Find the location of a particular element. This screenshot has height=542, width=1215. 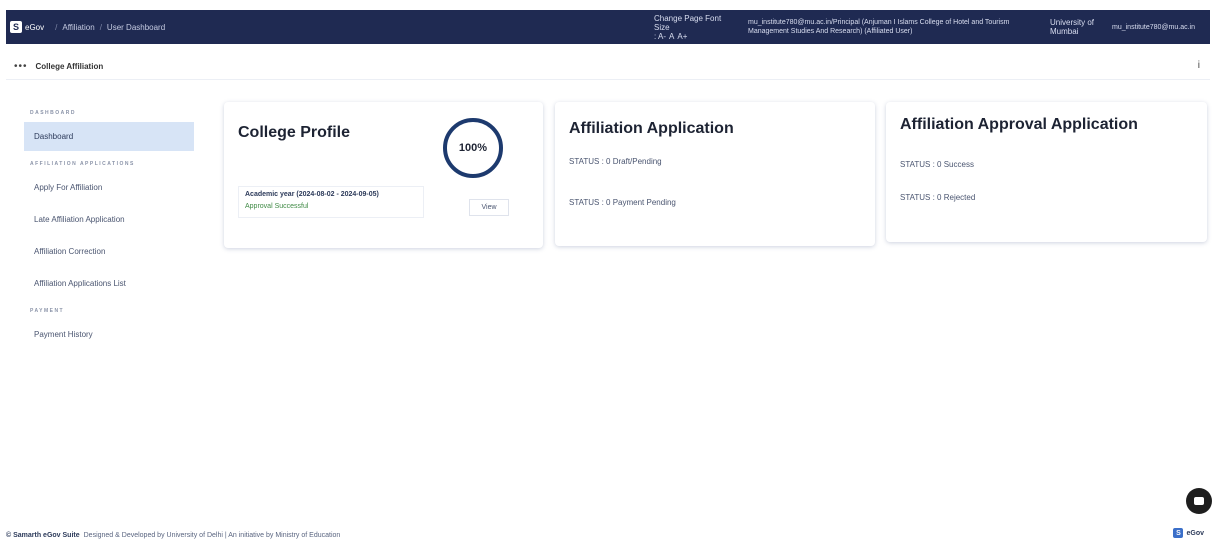

footer-logo: S eGov is located at coordinates (1188, 533).